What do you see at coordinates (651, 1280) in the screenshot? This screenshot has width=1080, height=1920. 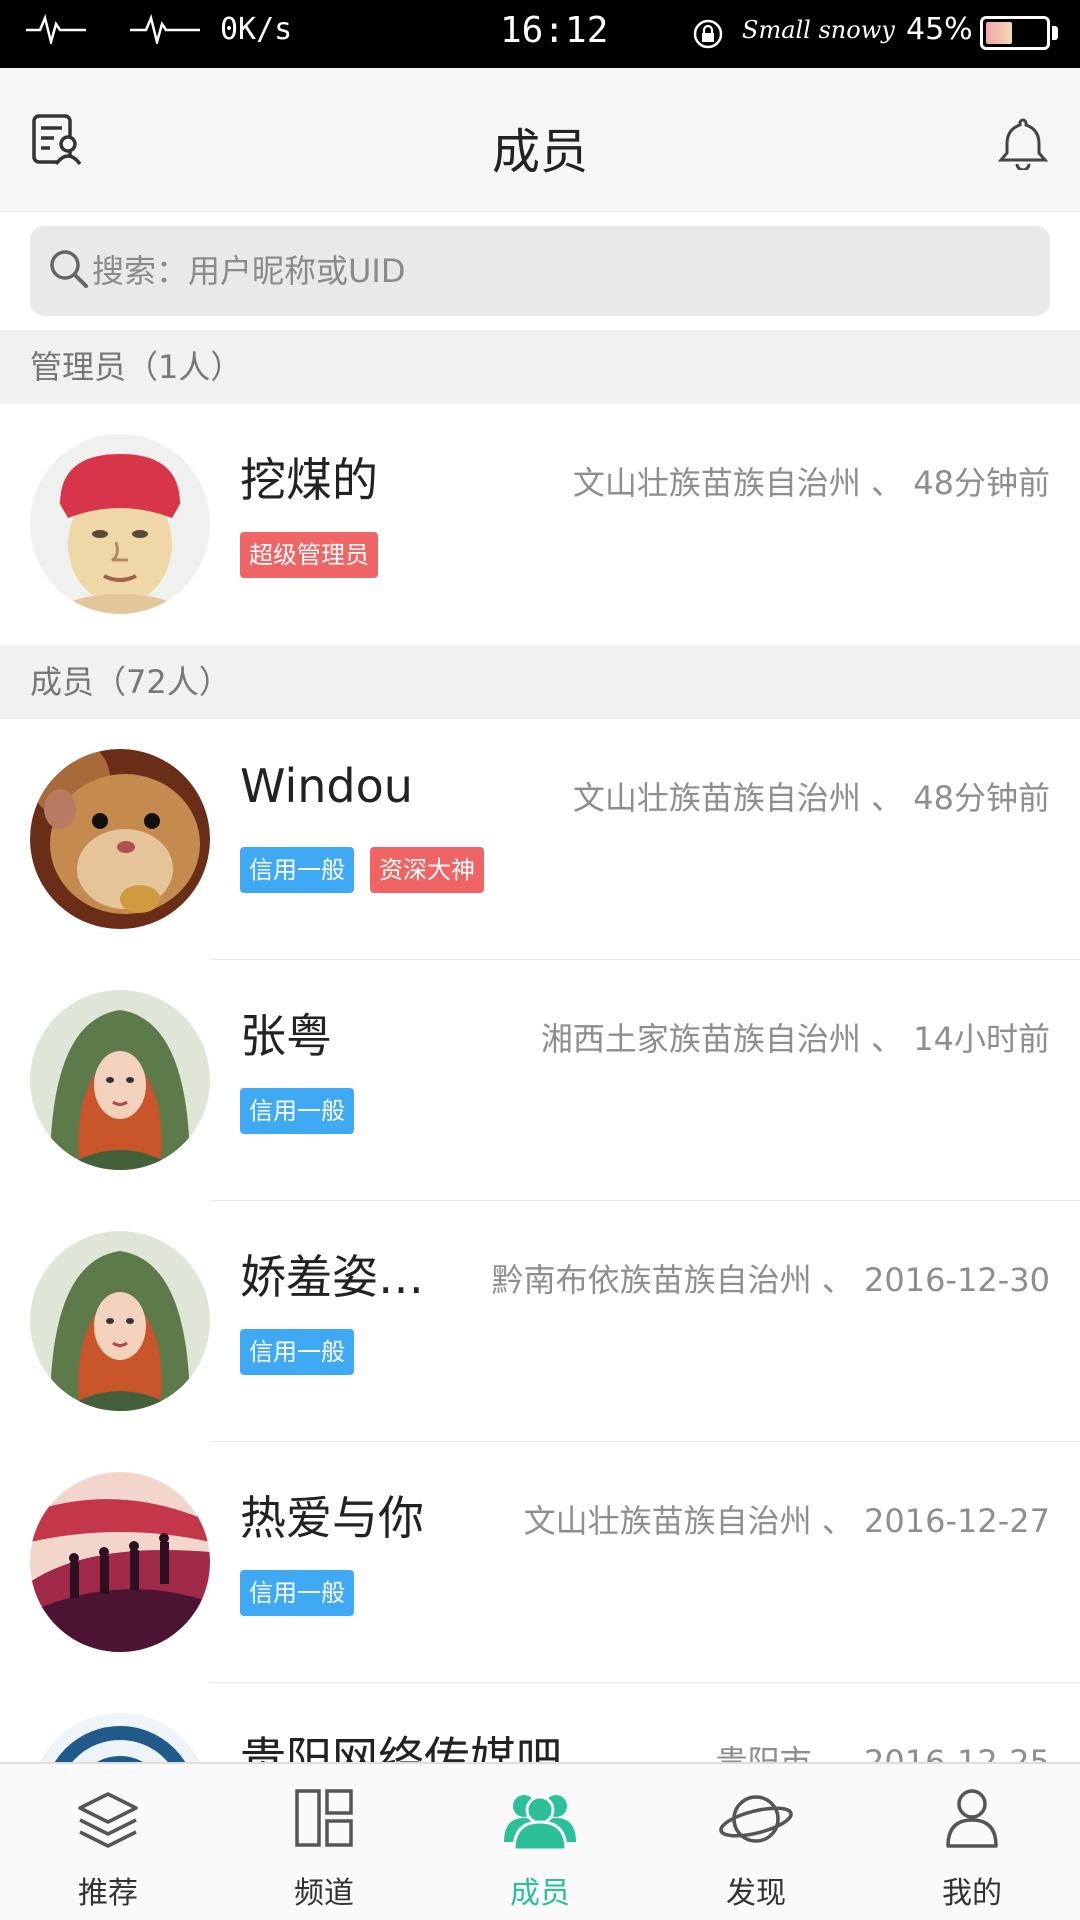 I see `member-location: 黔南布依族苗族自治州` at bounding box center [651, 1280].